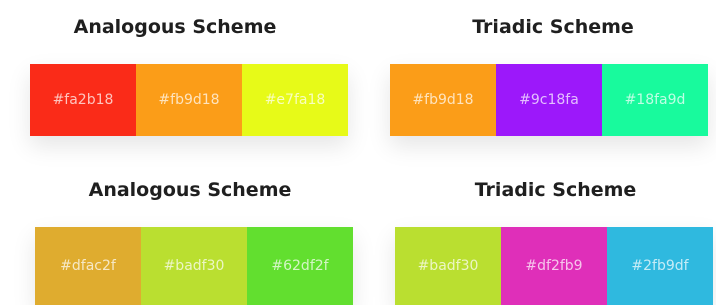  What do you see at coordinates (295, 100) in the screenshot?
I see `color-swatch: #e7fa18` at bounding box center [295, 100].